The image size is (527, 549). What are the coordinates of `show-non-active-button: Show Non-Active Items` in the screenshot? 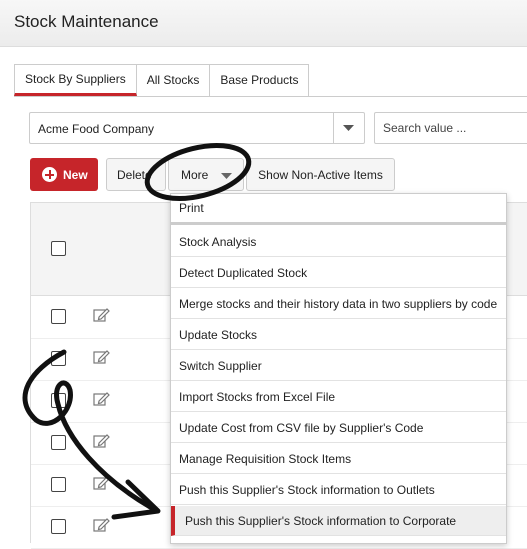 It's located at (320, 174).